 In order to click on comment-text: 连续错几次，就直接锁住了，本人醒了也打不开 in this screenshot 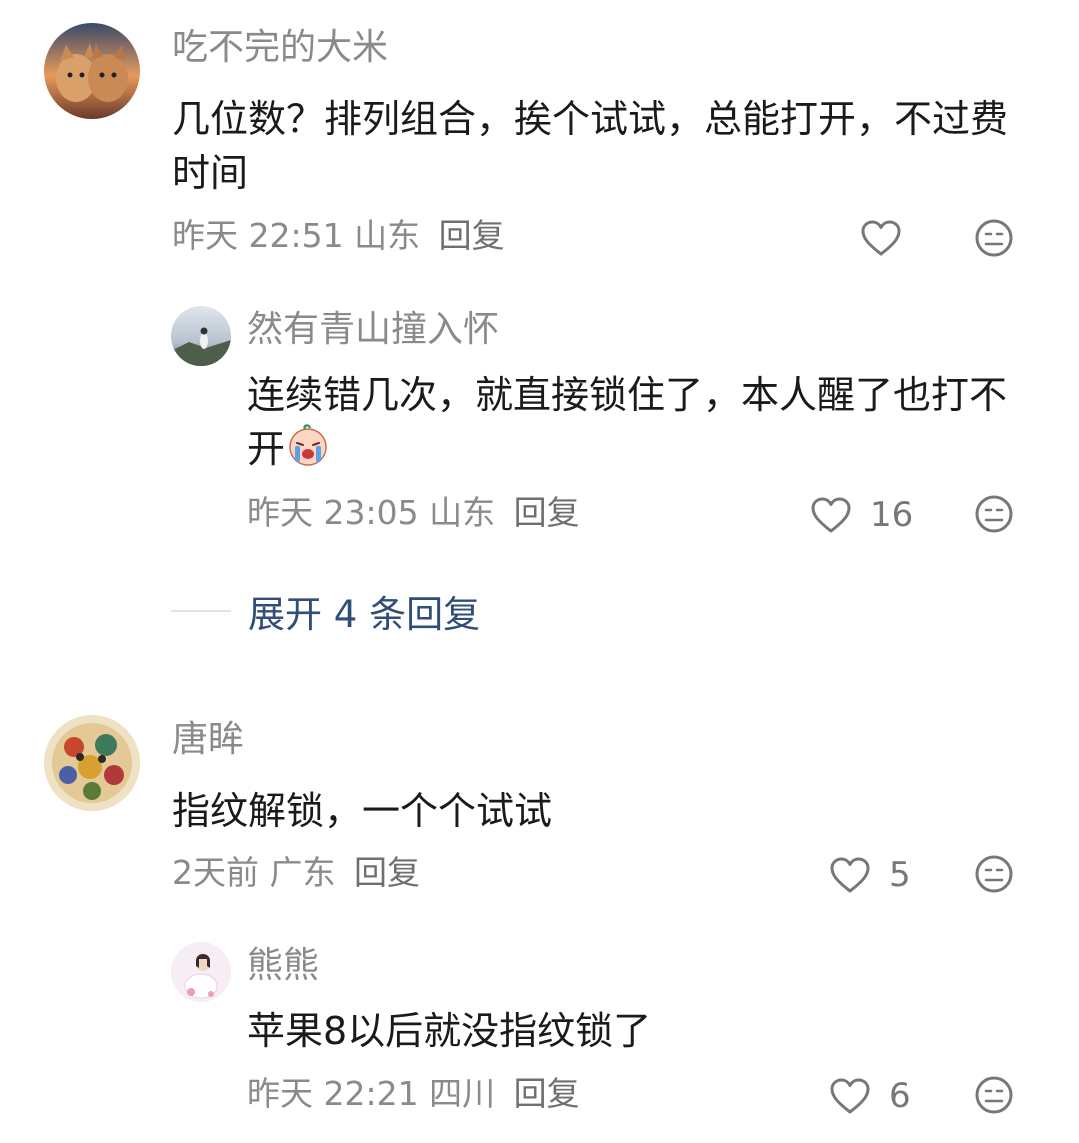, I will do `click(627, 422)`.